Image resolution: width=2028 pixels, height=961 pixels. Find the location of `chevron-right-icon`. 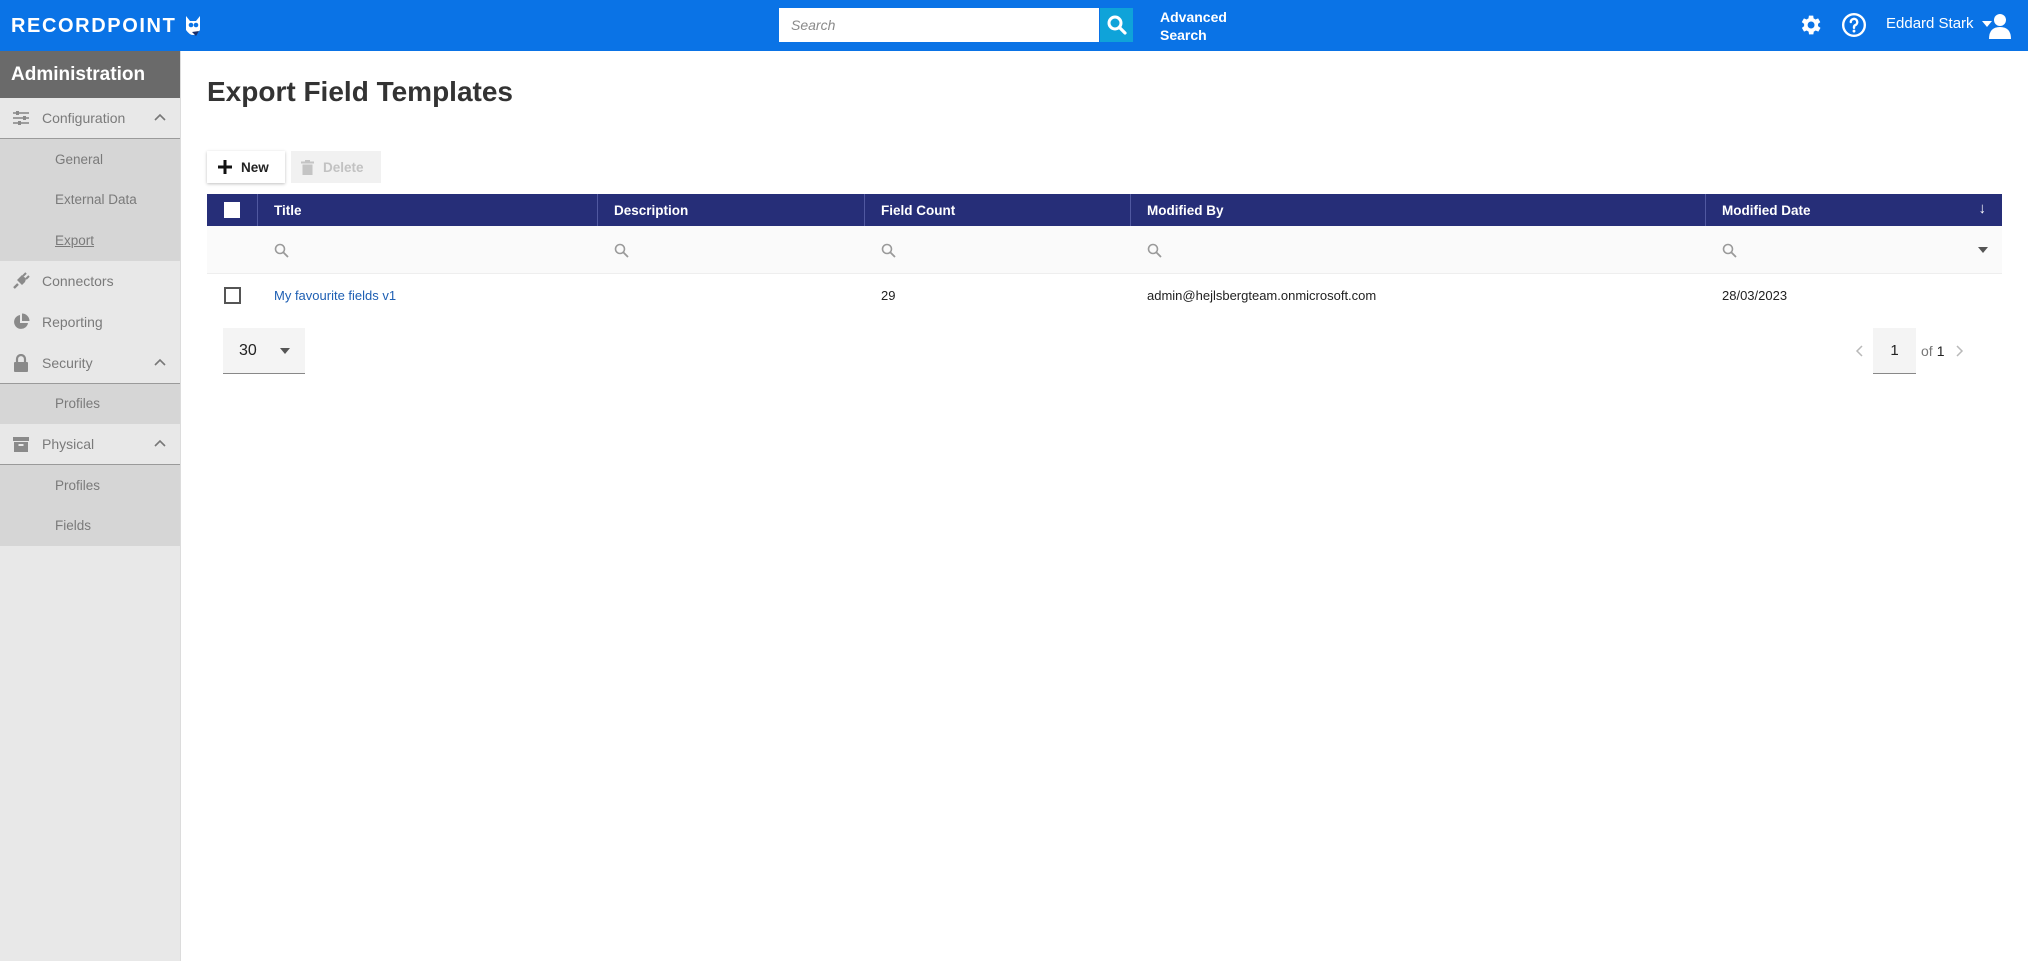

chevron-right-icon is located at coordinates (1960, 351).